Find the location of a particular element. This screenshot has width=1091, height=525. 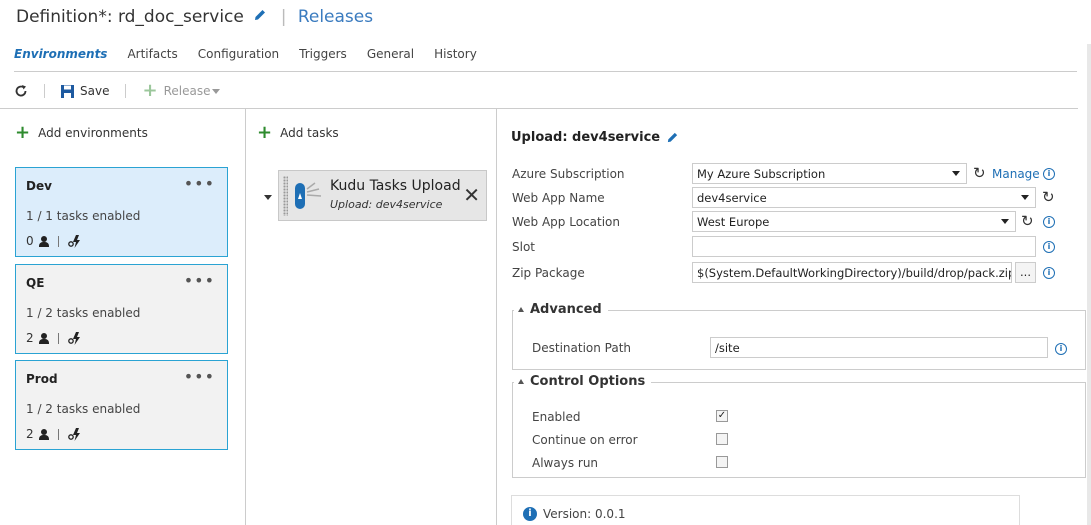

add-tasks-button: + Add tasks is located at coordinates (298, 132).